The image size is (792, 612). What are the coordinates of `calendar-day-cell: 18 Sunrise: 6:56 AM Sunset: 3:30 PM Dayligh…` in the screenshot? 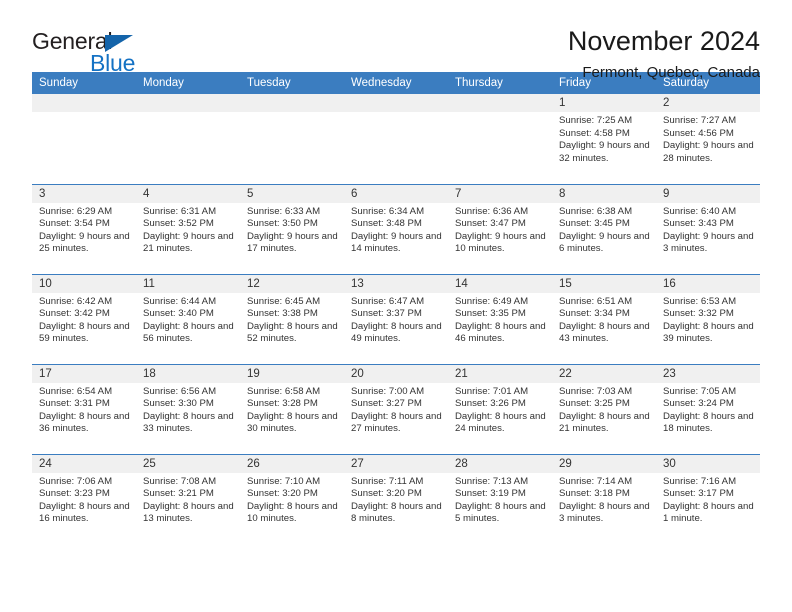 It's located at (188, 408).